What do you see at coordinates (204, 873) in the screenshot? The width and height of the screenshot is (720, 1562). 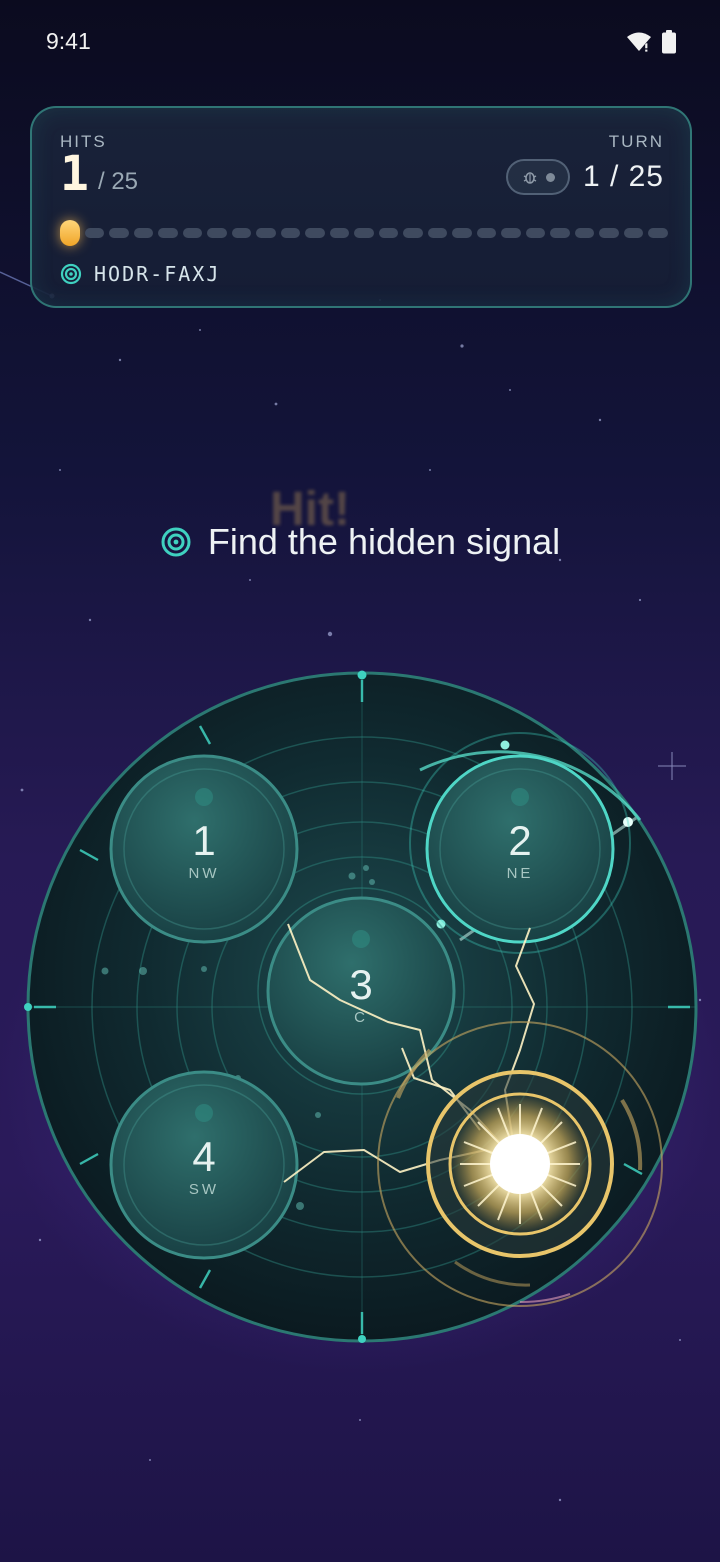 I see `zone-label: NW` at bounding box center [204, 873].